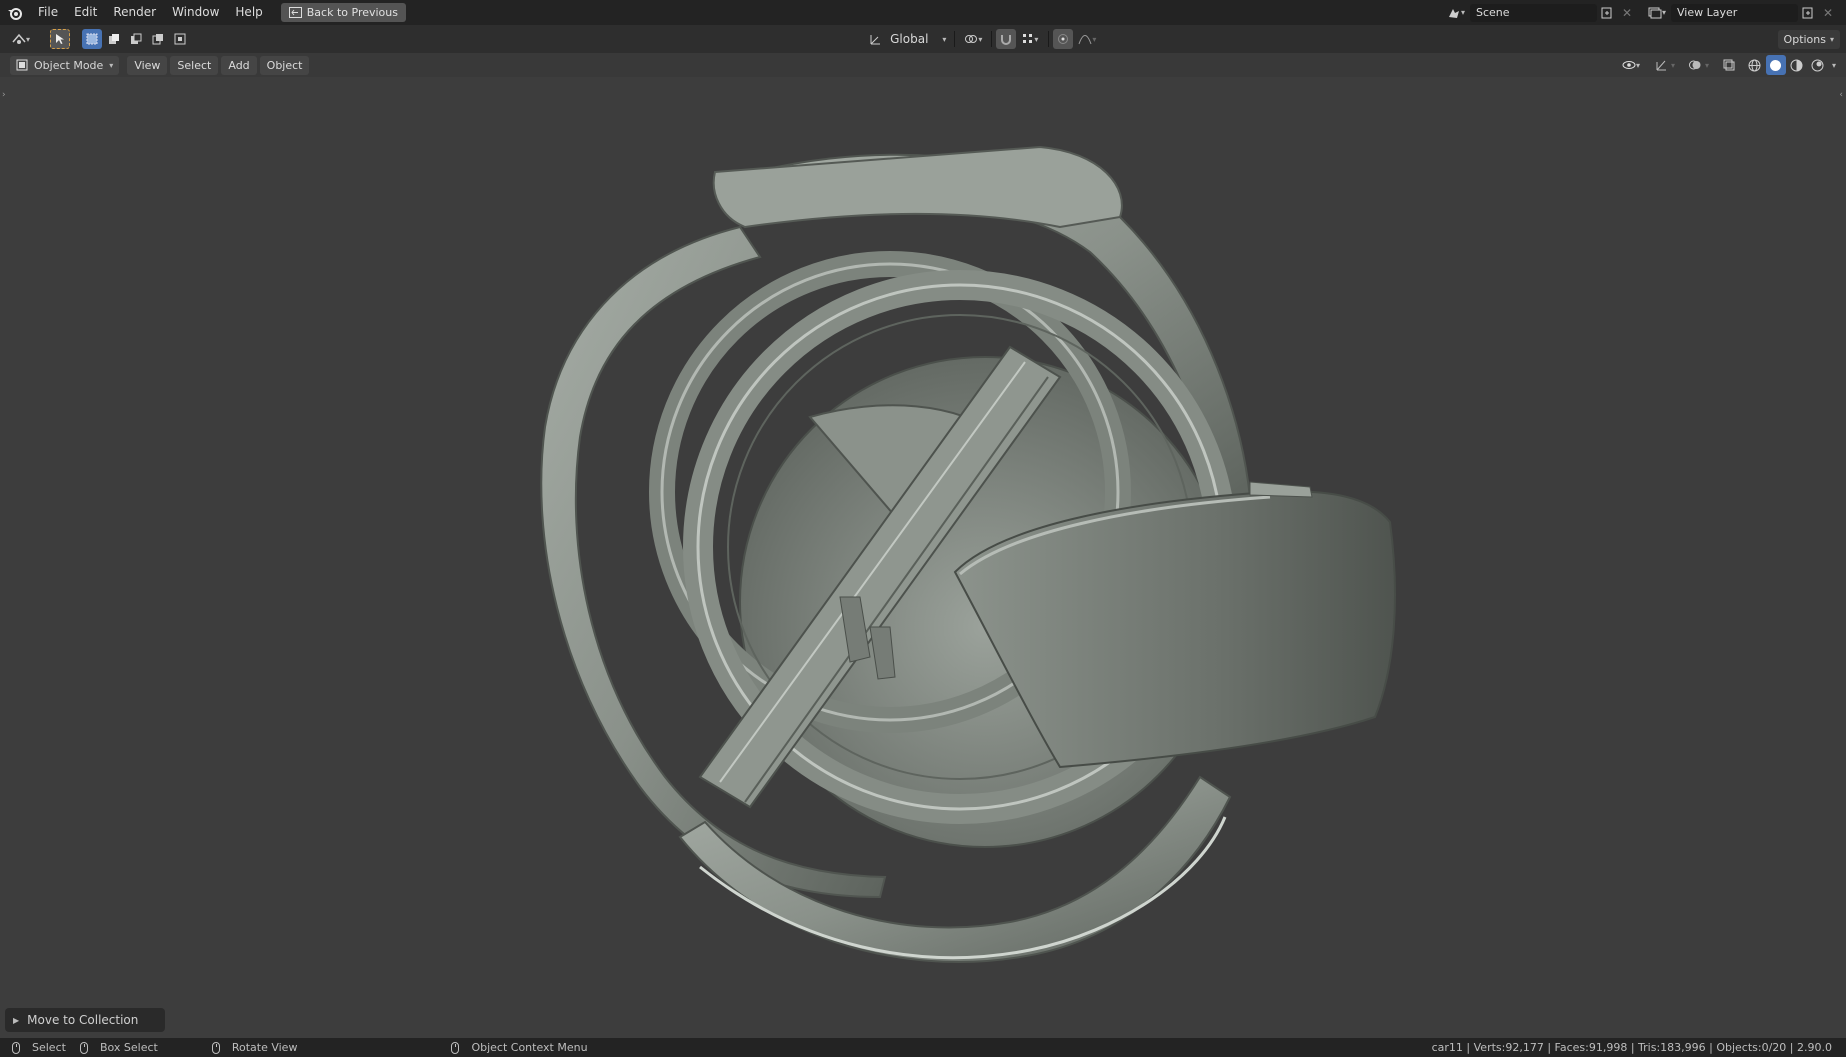 The width and height of the screenshot is (1846, 1057). What do you see at coordinates (180, 39) in the screenshot?
I see `select-intersect-icon` at bounding box center [180, 39].